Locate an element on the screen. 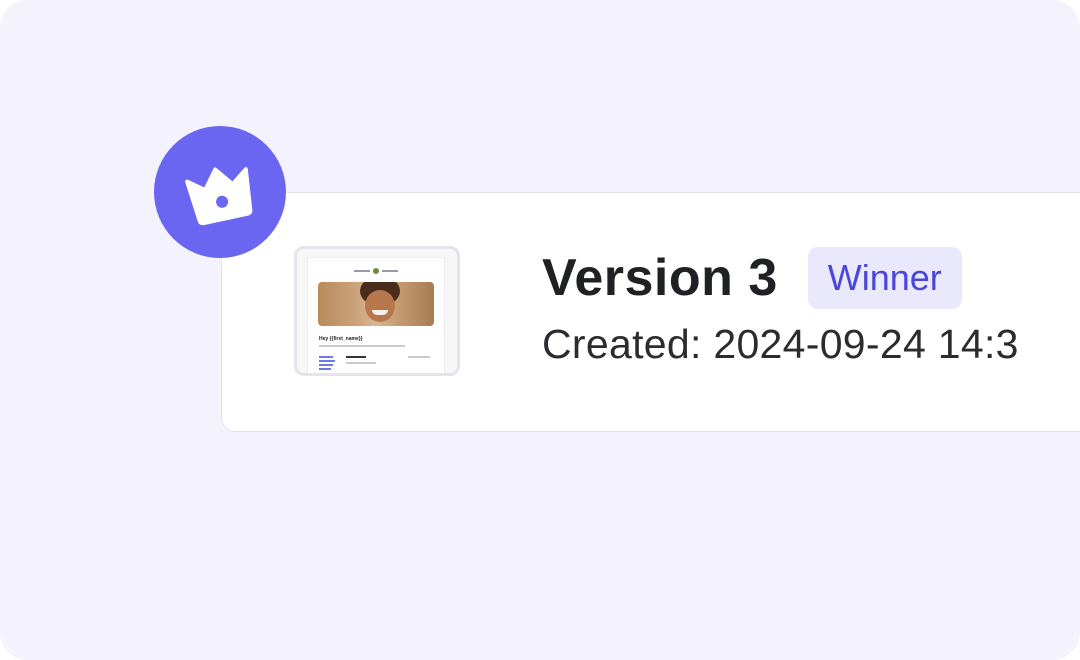 This screenshot has width=1080, height=660. email-preview-page: Hey {{first_name}} is located at coordinates (376, 317).